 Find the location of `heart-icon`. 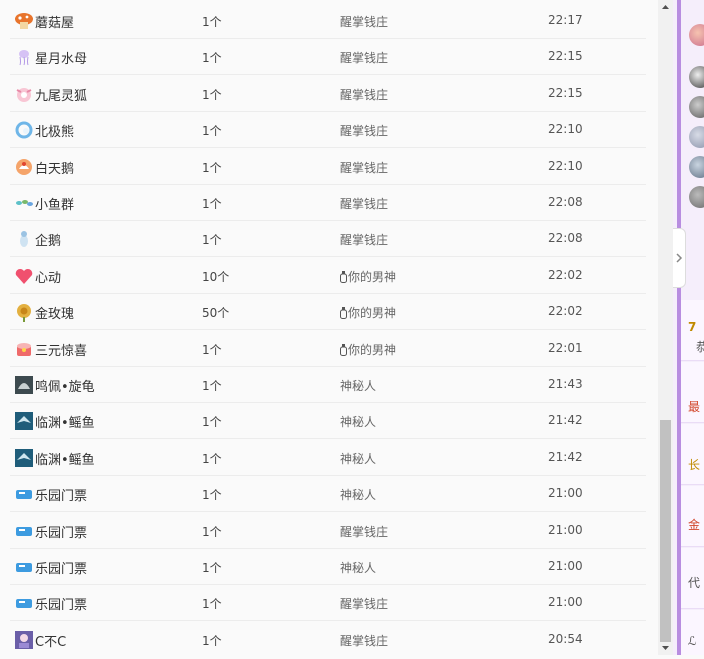

heart-icon is located at coordinates (24, 276).